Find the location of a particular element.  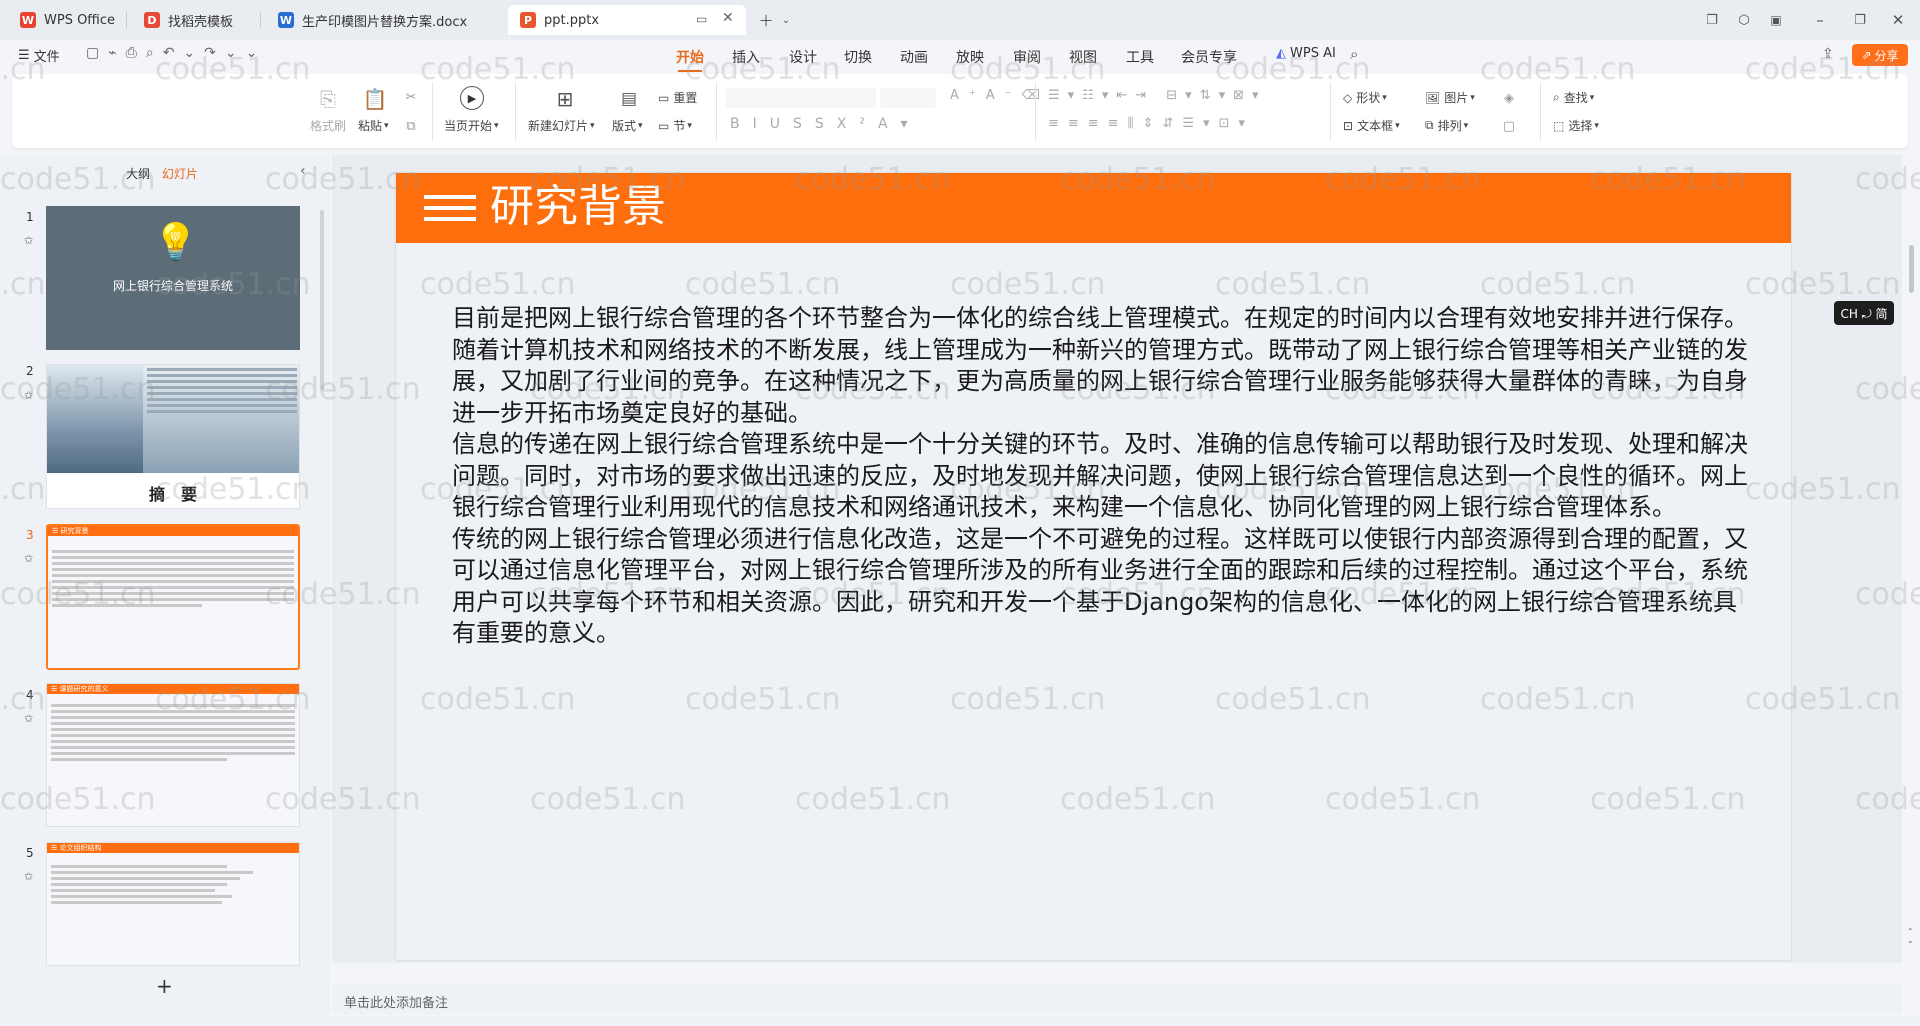

slide-number: 3 is located at coordinates (30, 535).